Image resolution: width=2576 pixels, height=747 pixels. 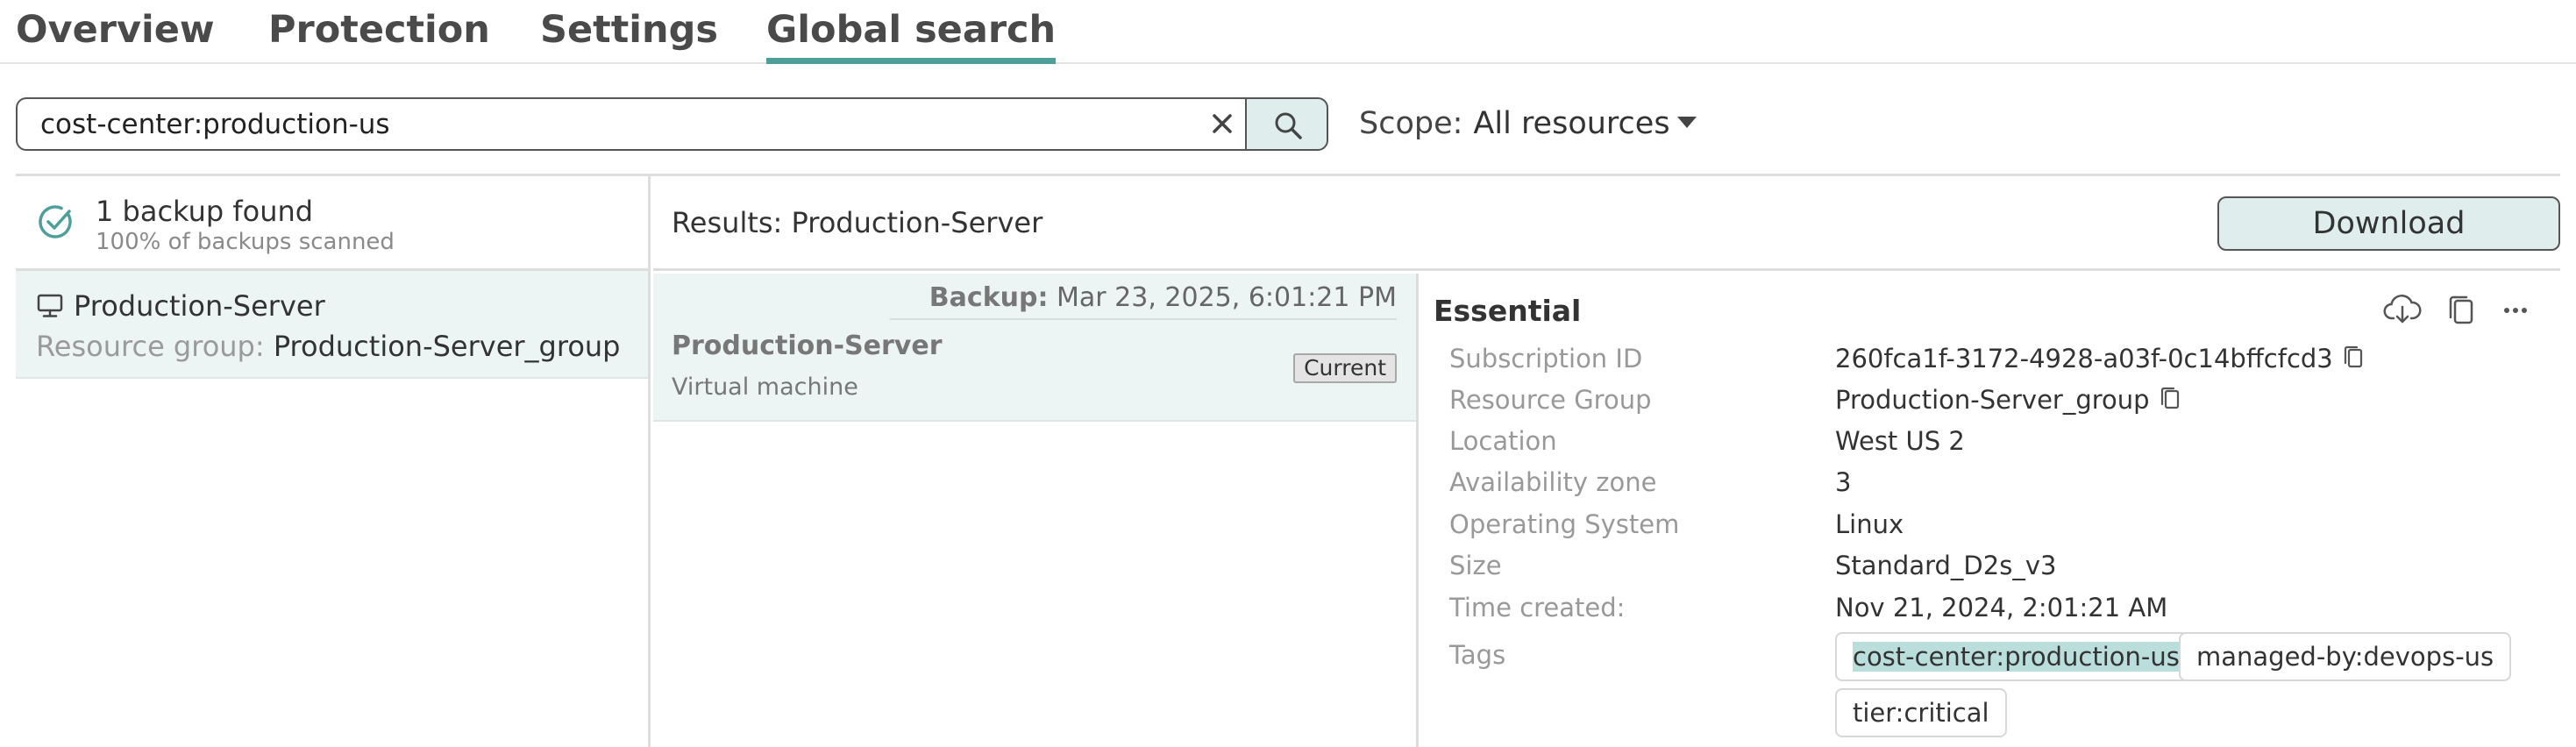 I want to click on search-icon, so click(x=1288, y=126).